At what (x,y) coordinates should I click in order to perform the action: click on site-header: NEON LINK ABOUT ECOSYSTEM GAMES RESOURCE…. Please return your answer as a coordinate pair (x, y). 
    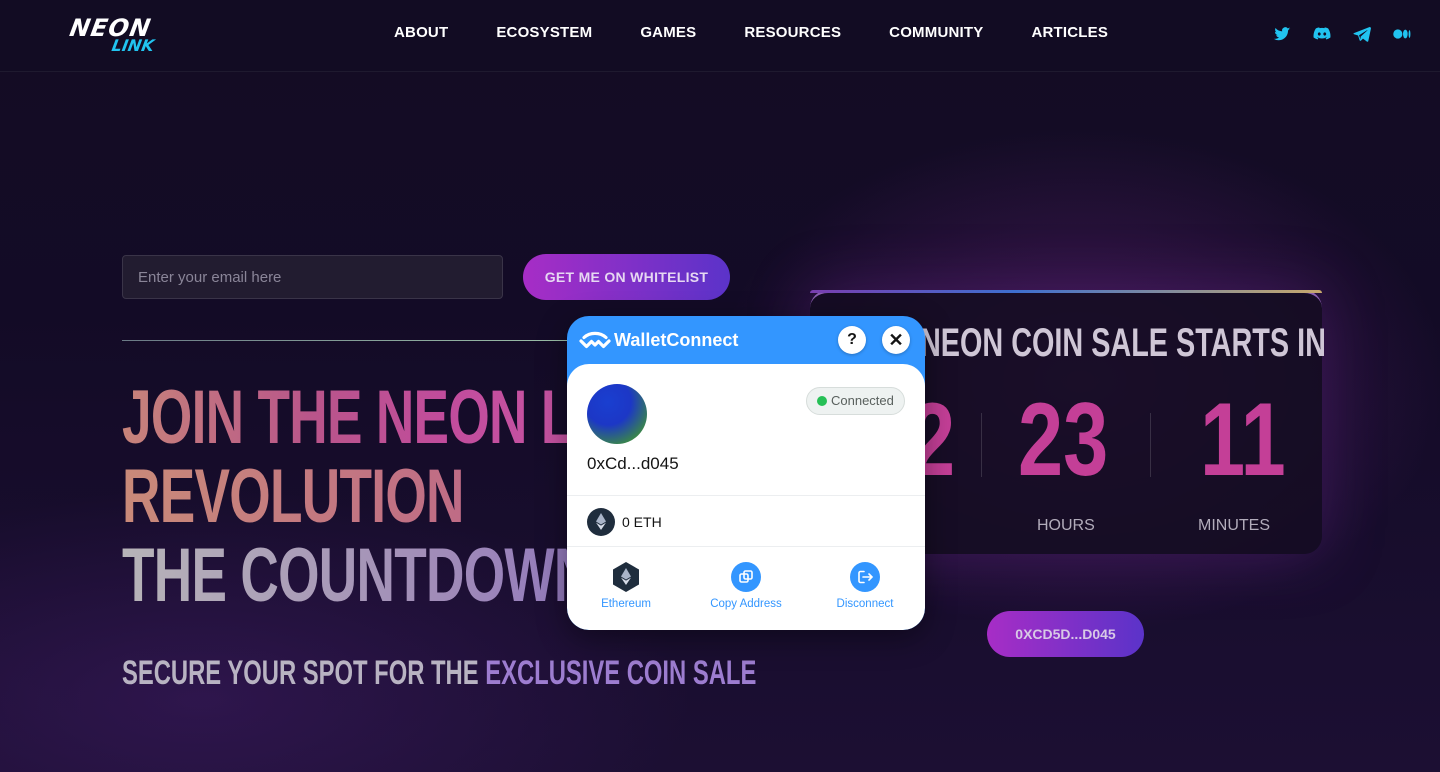
    Looking at the image, I should click on (720, 36).